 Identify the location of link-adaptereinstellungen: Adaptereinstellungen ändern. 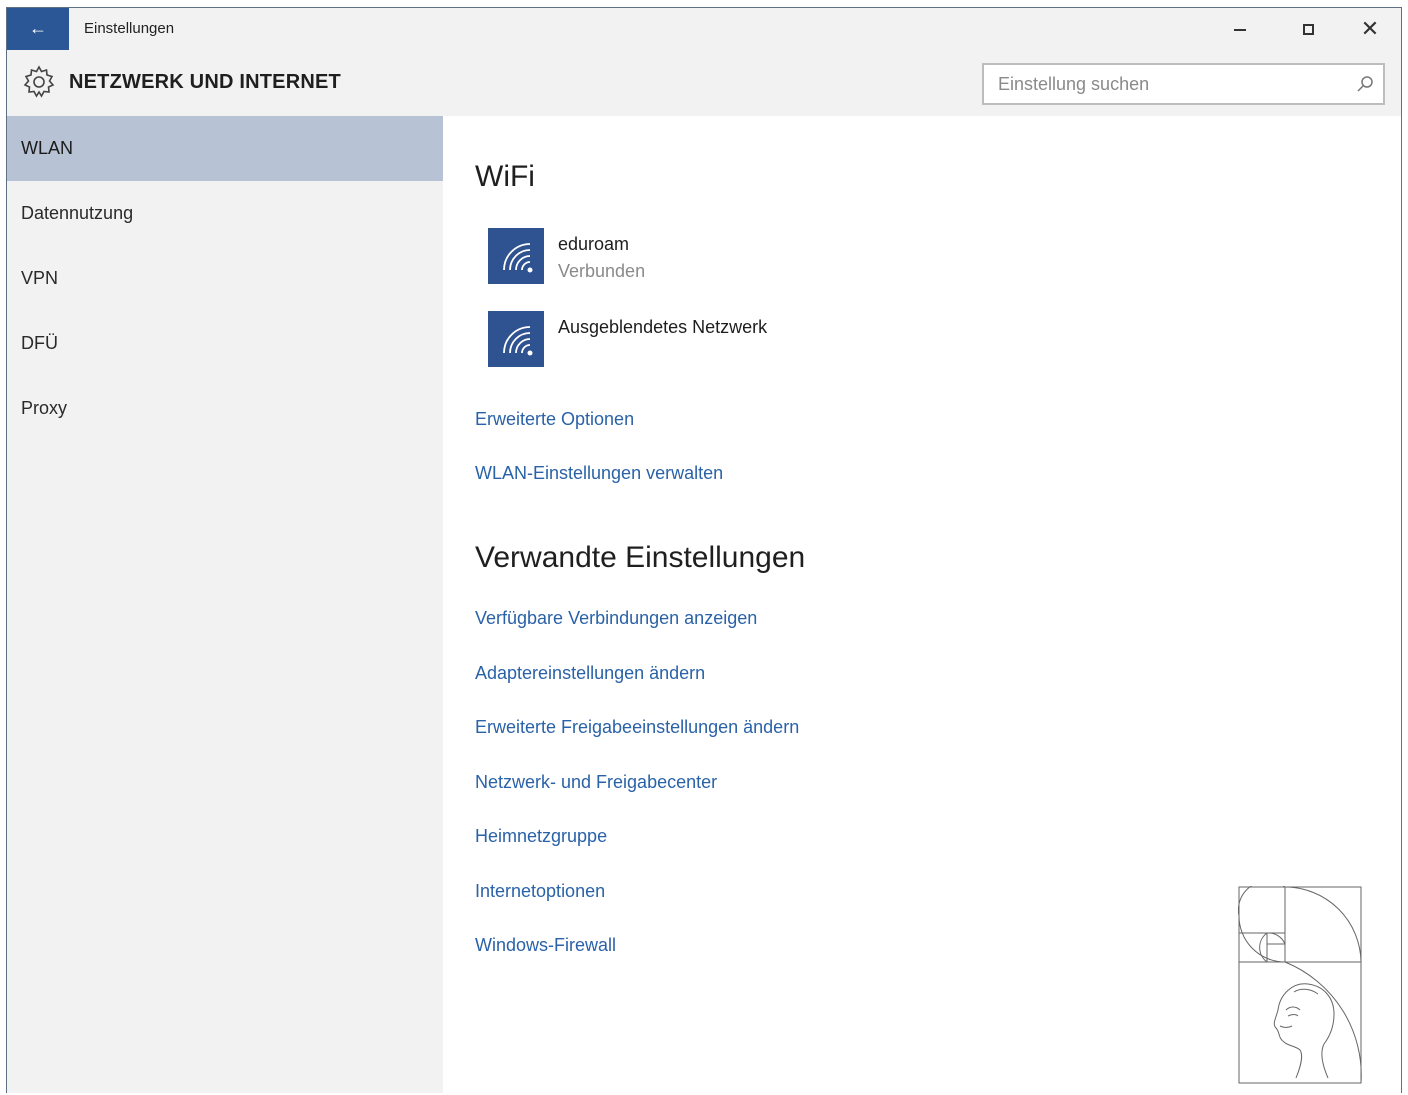
(590, 673).